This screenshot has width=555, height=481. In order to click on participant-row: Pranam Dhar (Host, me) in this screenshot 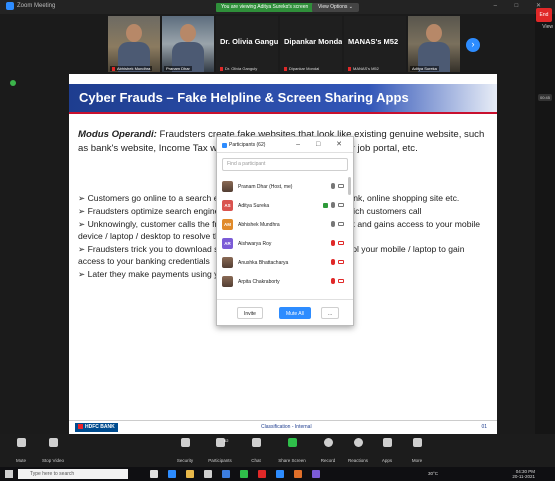, I will do `click(285, 186)`.